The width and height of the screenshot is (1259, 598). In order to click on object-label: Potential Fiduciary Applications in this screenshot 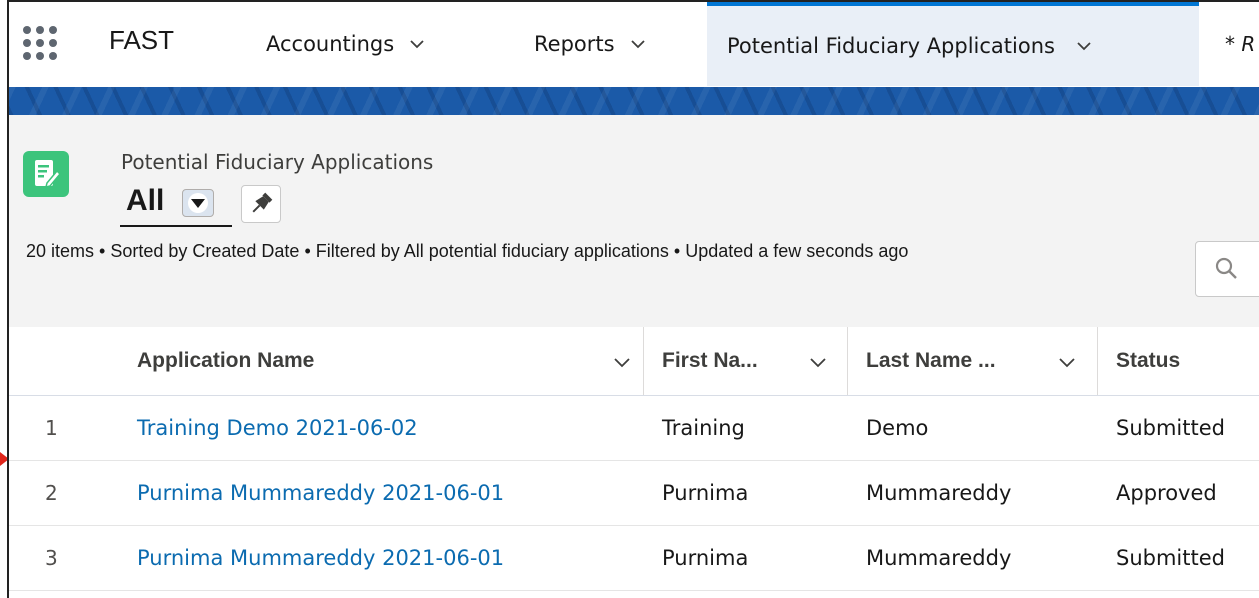, I will do `click(277, 162)`.